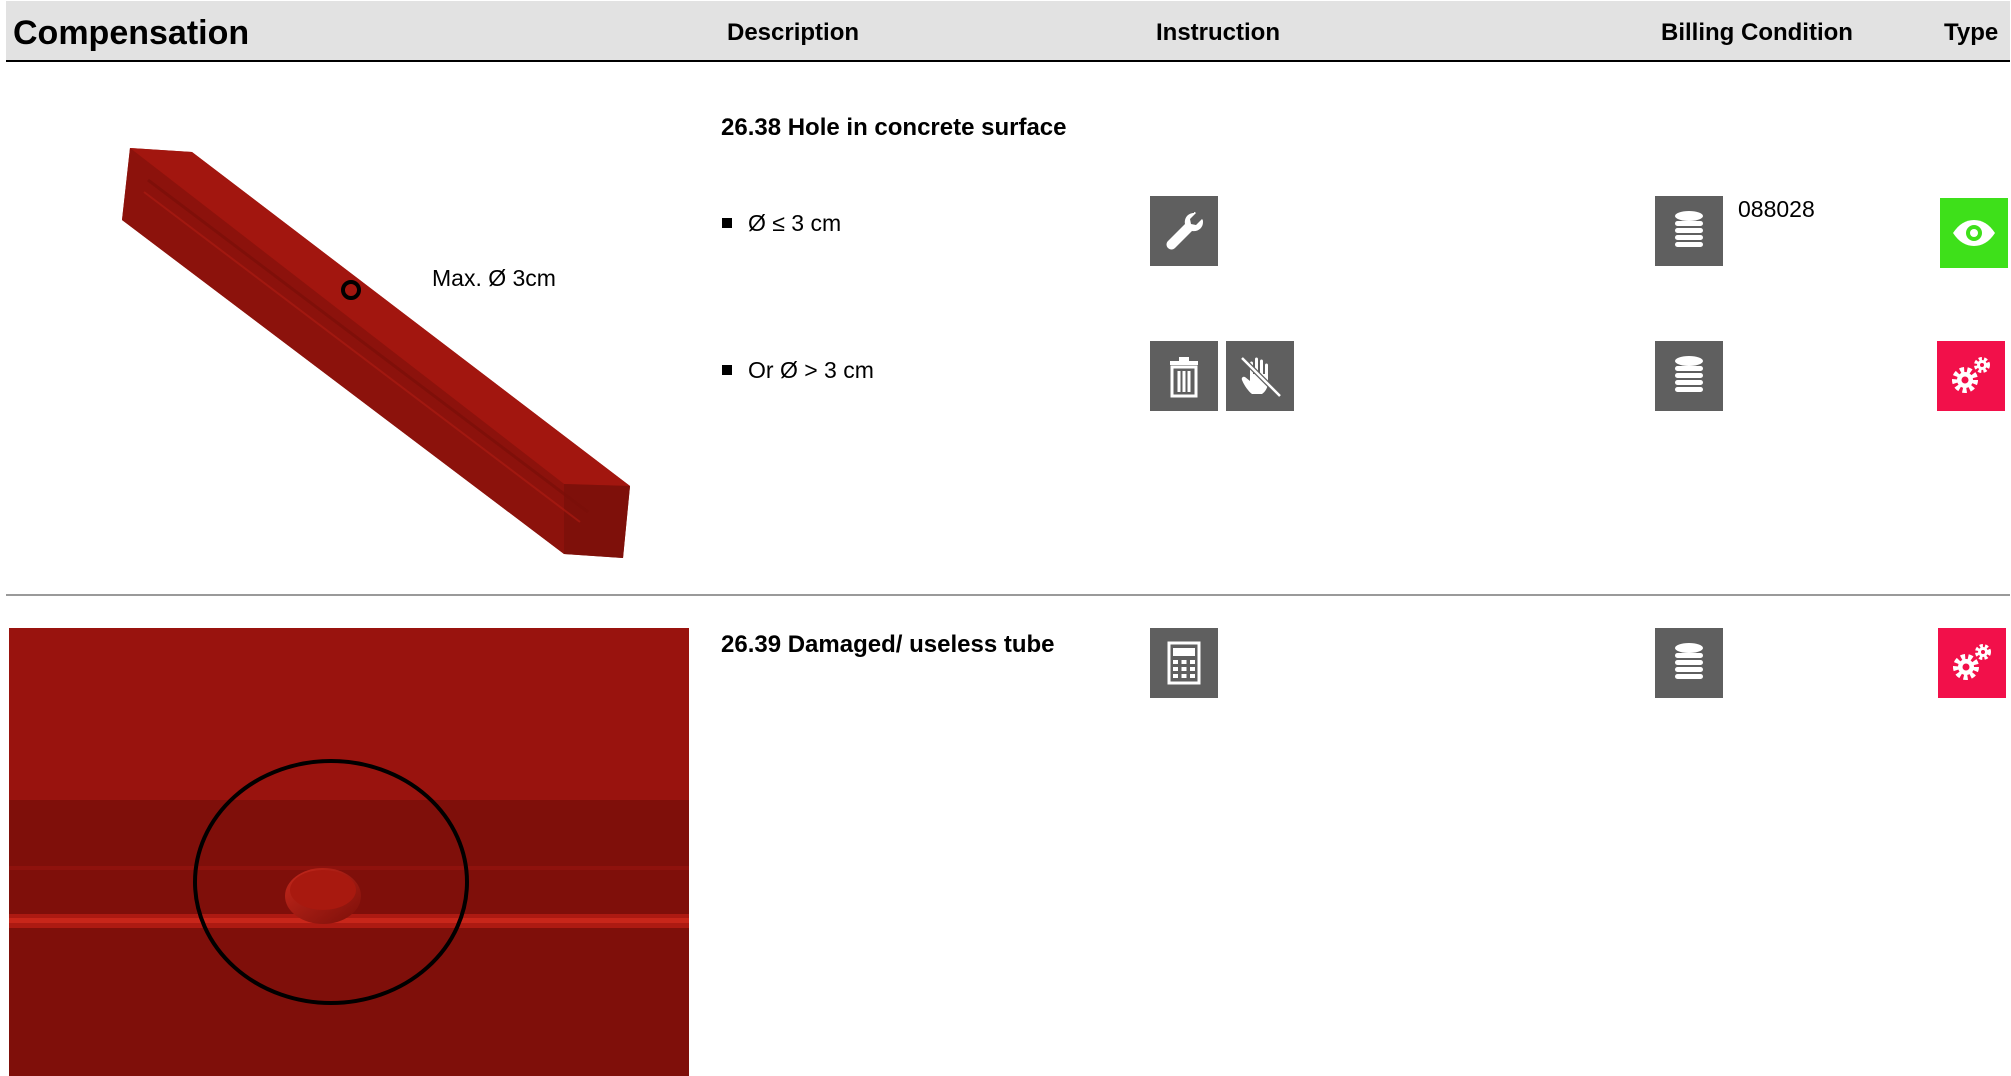  Describe the element at coordinates (795, 223) in the screenshot. I see `item-text: Ø ≤ 3 cm` at that location.